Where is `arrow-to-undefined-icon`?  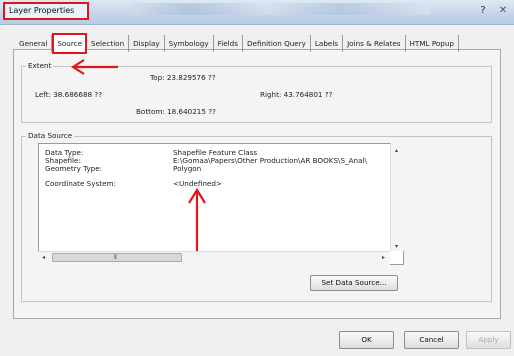 arrow-to-undefined-icon is located at coordinates (197, 219).